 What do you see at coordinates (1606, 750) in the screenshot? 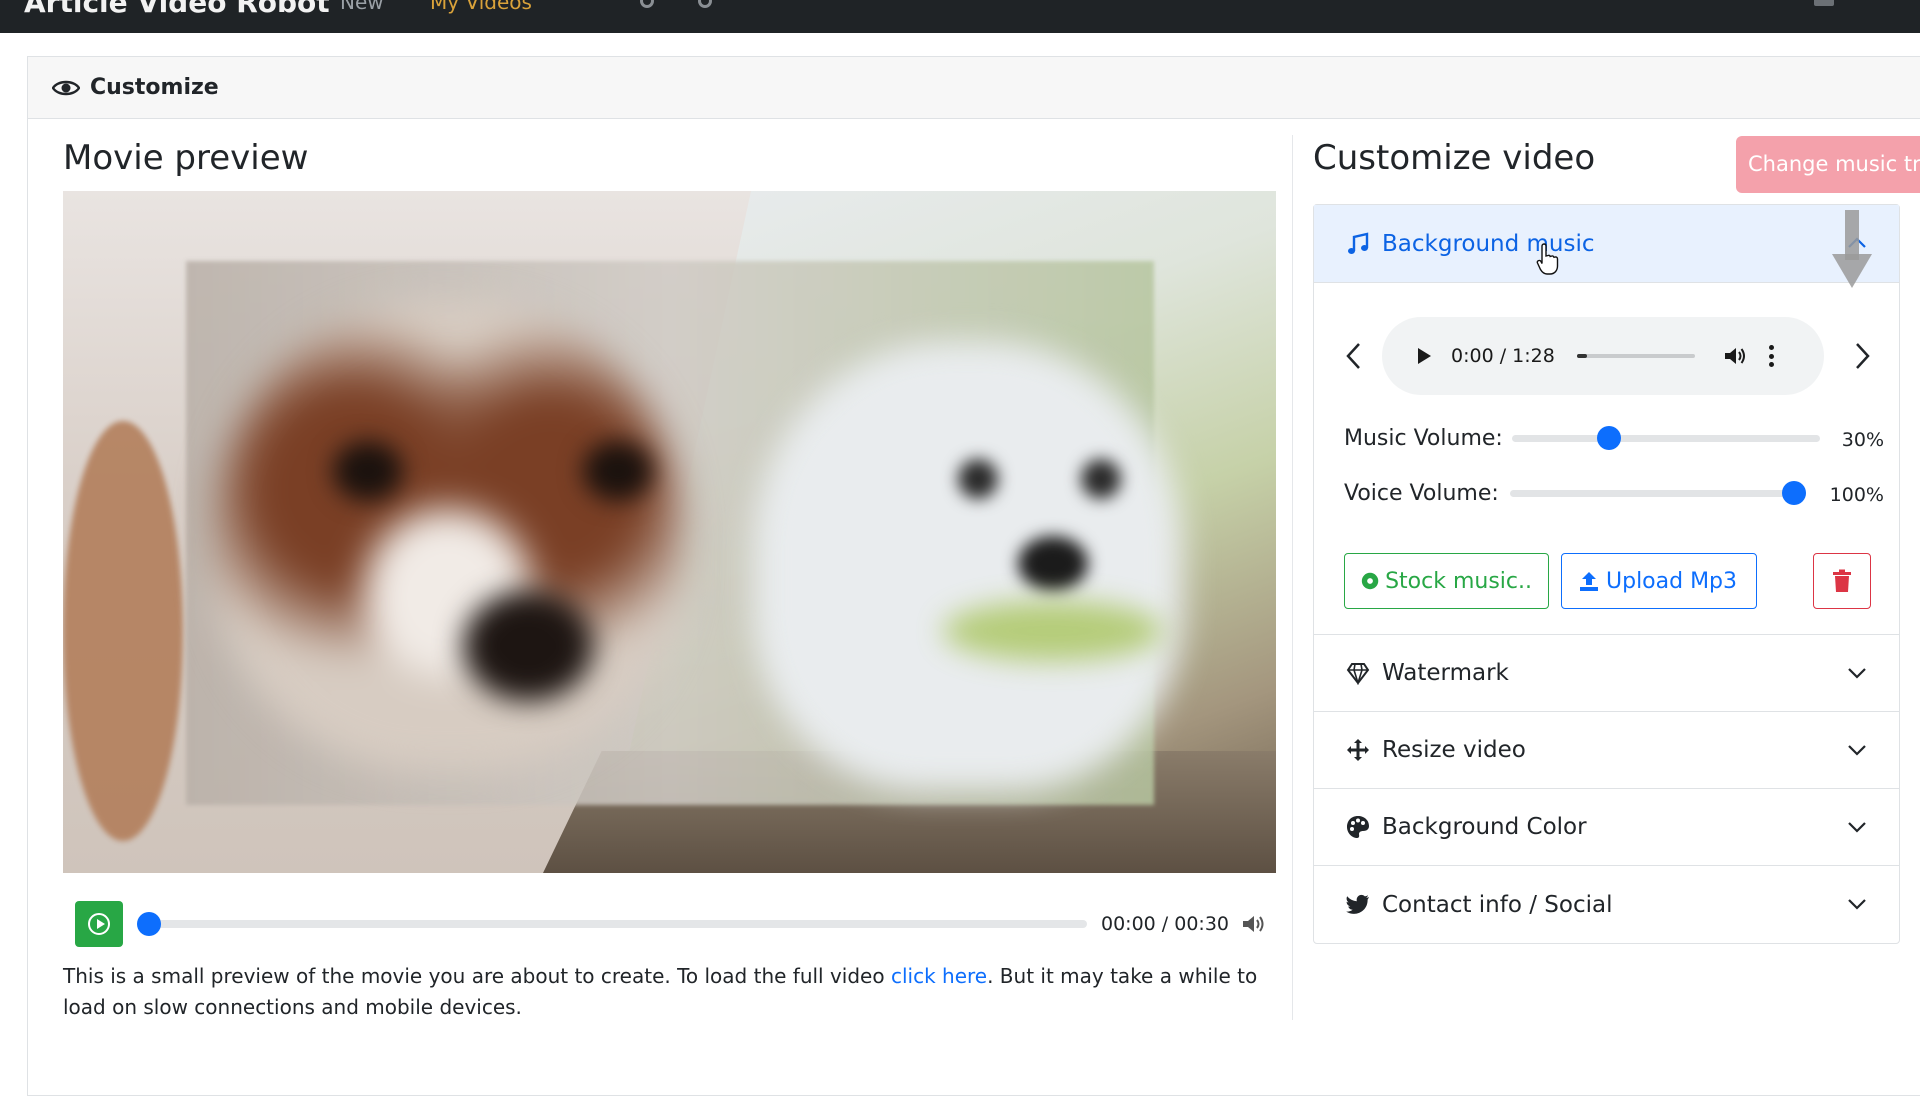
I see `accordion-resize-video: Resize video` at bounding box center [1606, 750].